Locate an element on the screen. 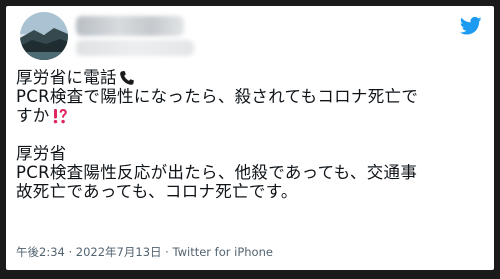 The image size is (500, 279). tweet-line-5: PCR検査陽性反応が出たら、他殺であっても、交通事 is located at coordinates (217, 172).